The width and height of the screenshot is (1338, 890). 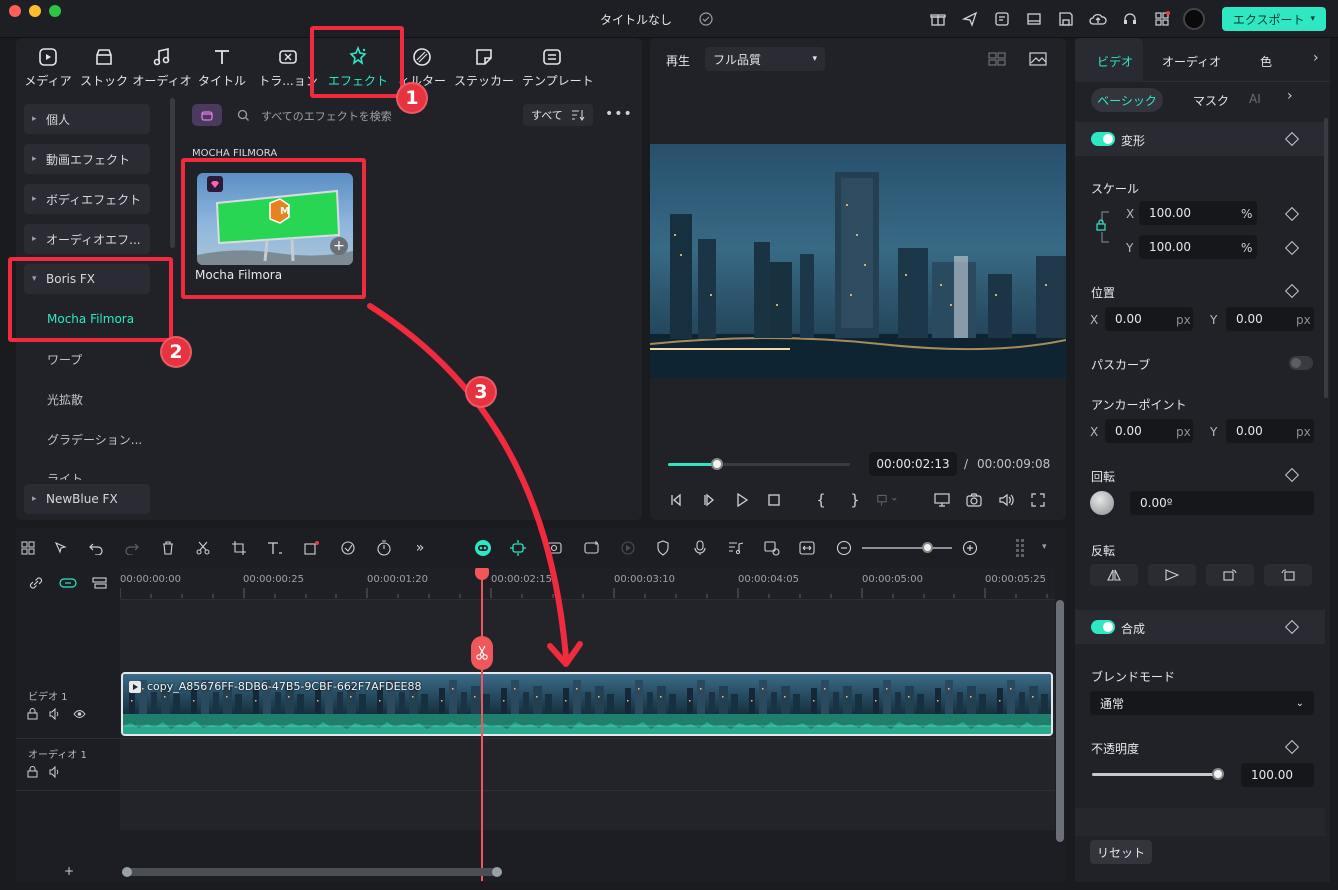 What do you see at coordinates (64, 359) in the screenshot?
I see `sub-item-warp: ワープ` at bounding box center [64, 359].